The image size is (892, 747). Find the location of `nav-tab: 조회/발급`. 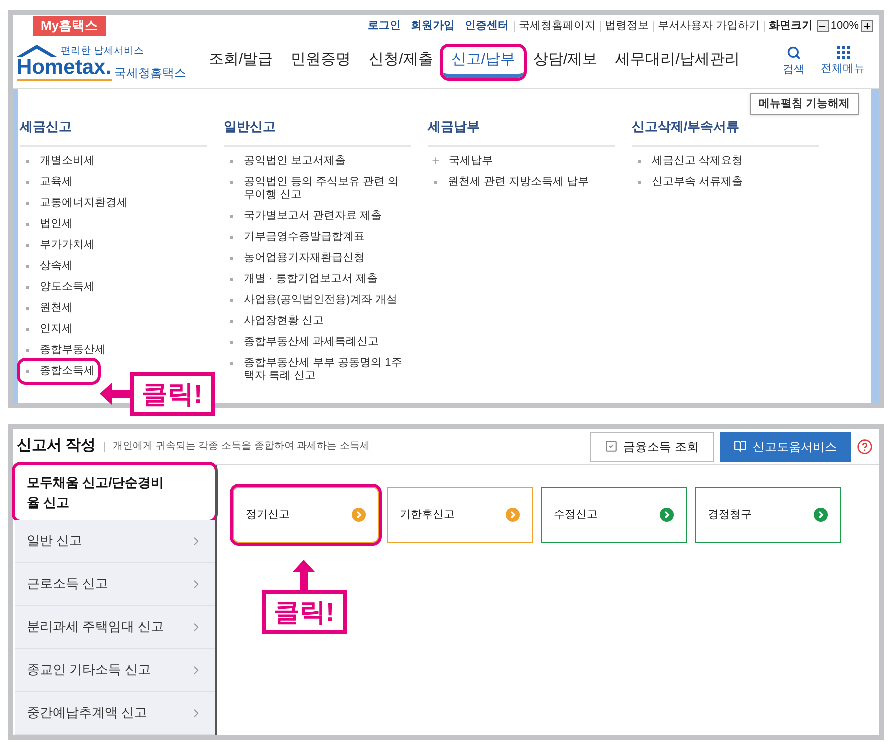

nav-tab: 조회/발급 is located at coordinates (241, 62).